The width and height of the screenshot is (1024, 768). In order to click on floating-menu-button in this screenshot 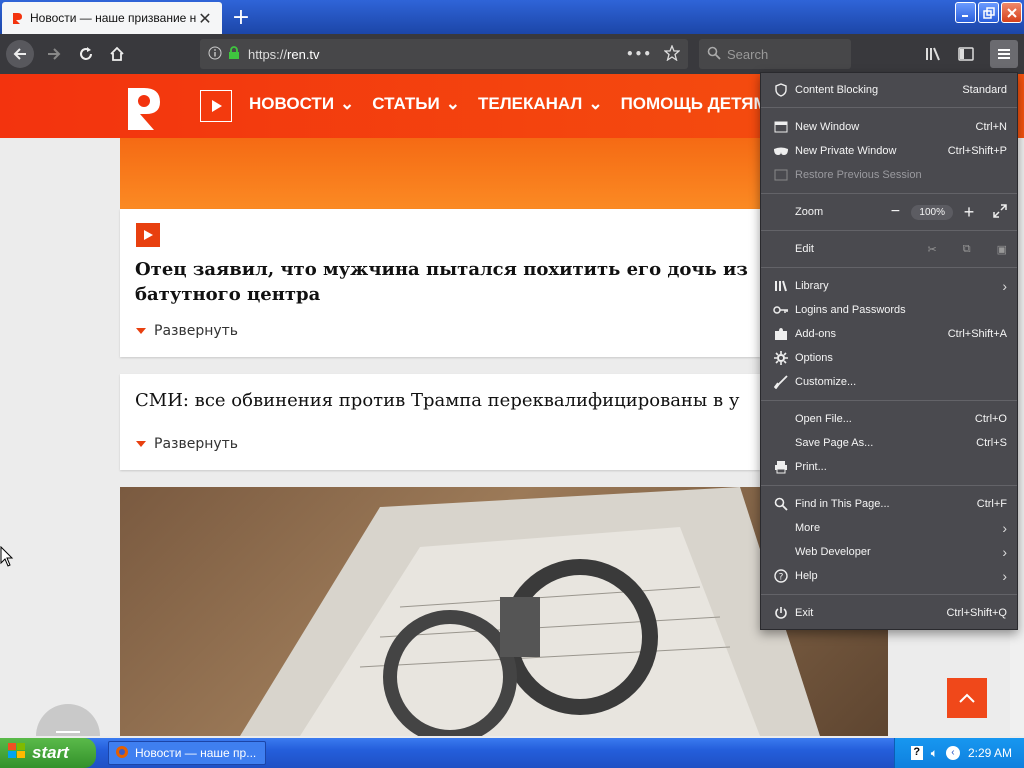, I will do `click(68, 720)`.